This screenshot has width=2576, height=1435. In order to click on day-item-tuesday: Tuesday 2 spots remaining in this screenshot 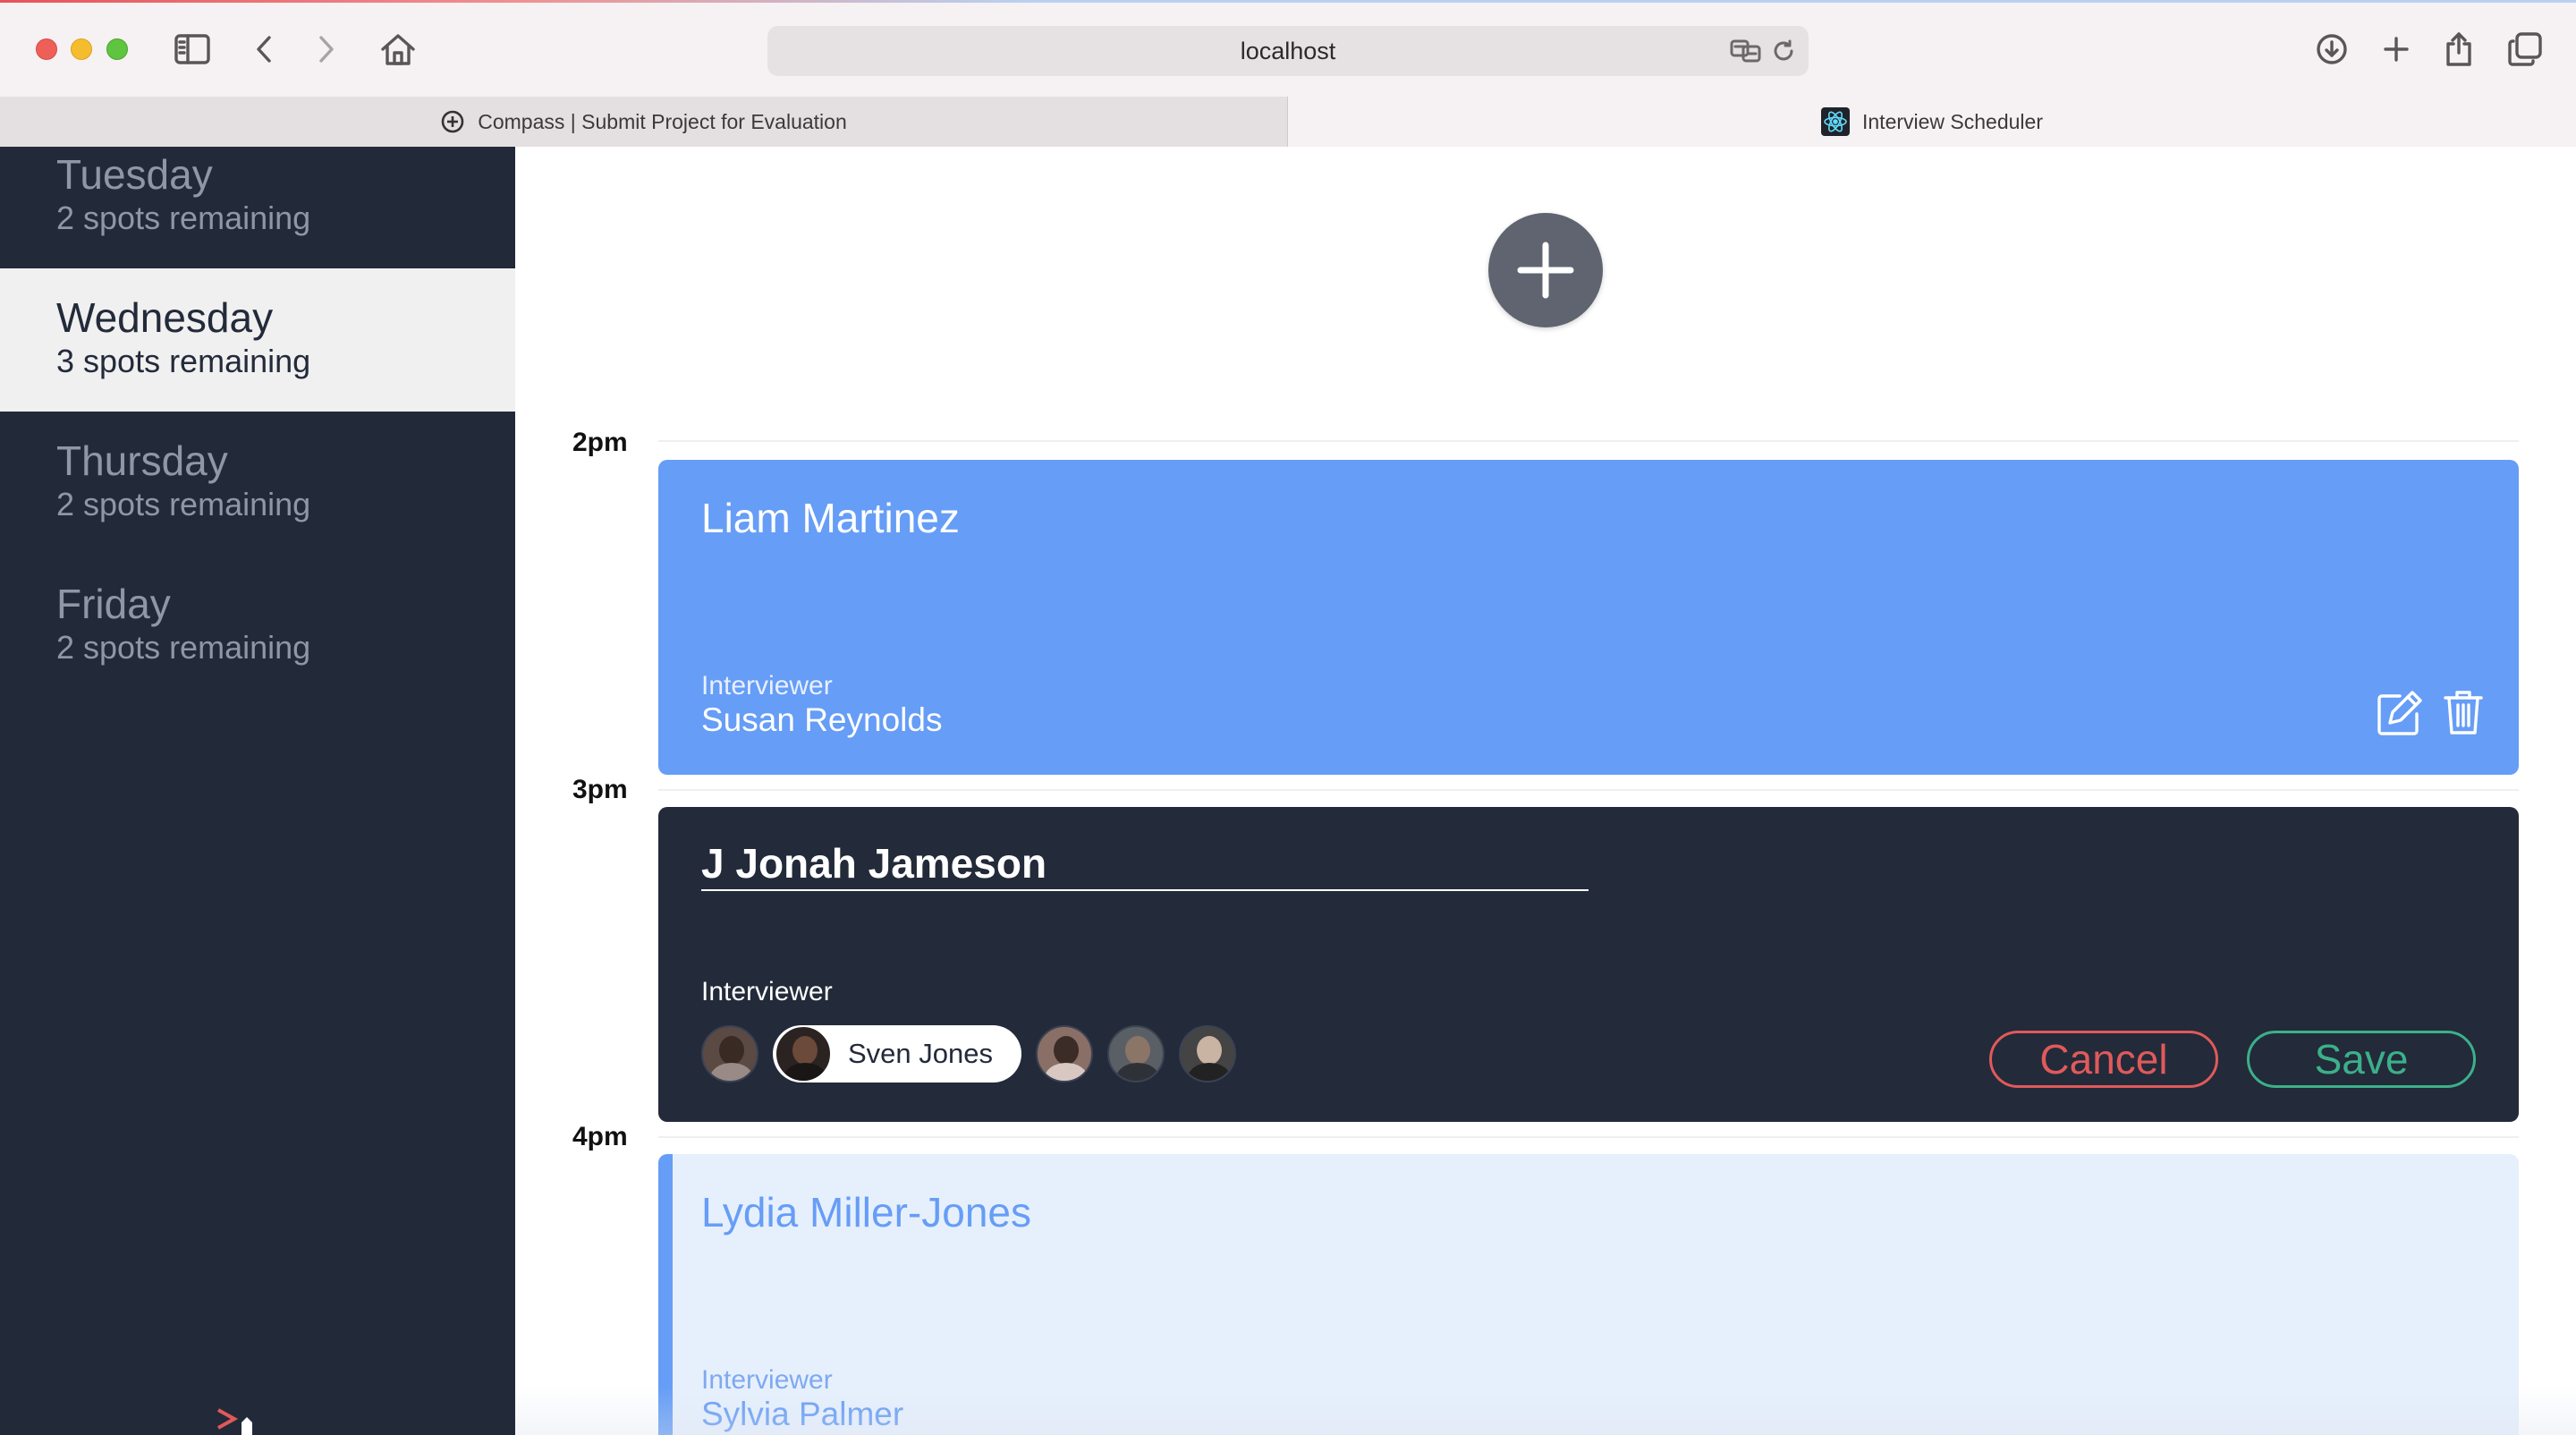, I will do `click(257, 207)`.